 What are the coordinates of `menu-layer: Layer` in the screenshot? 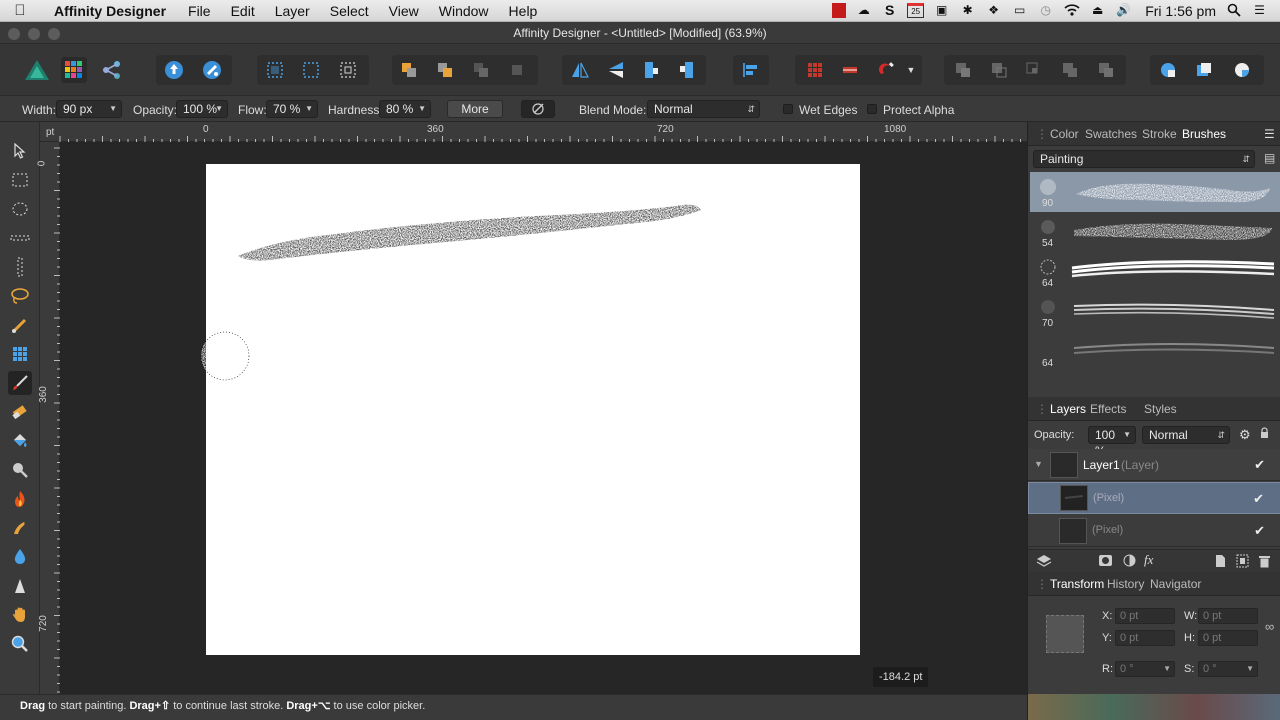 It's located at (292, 11).